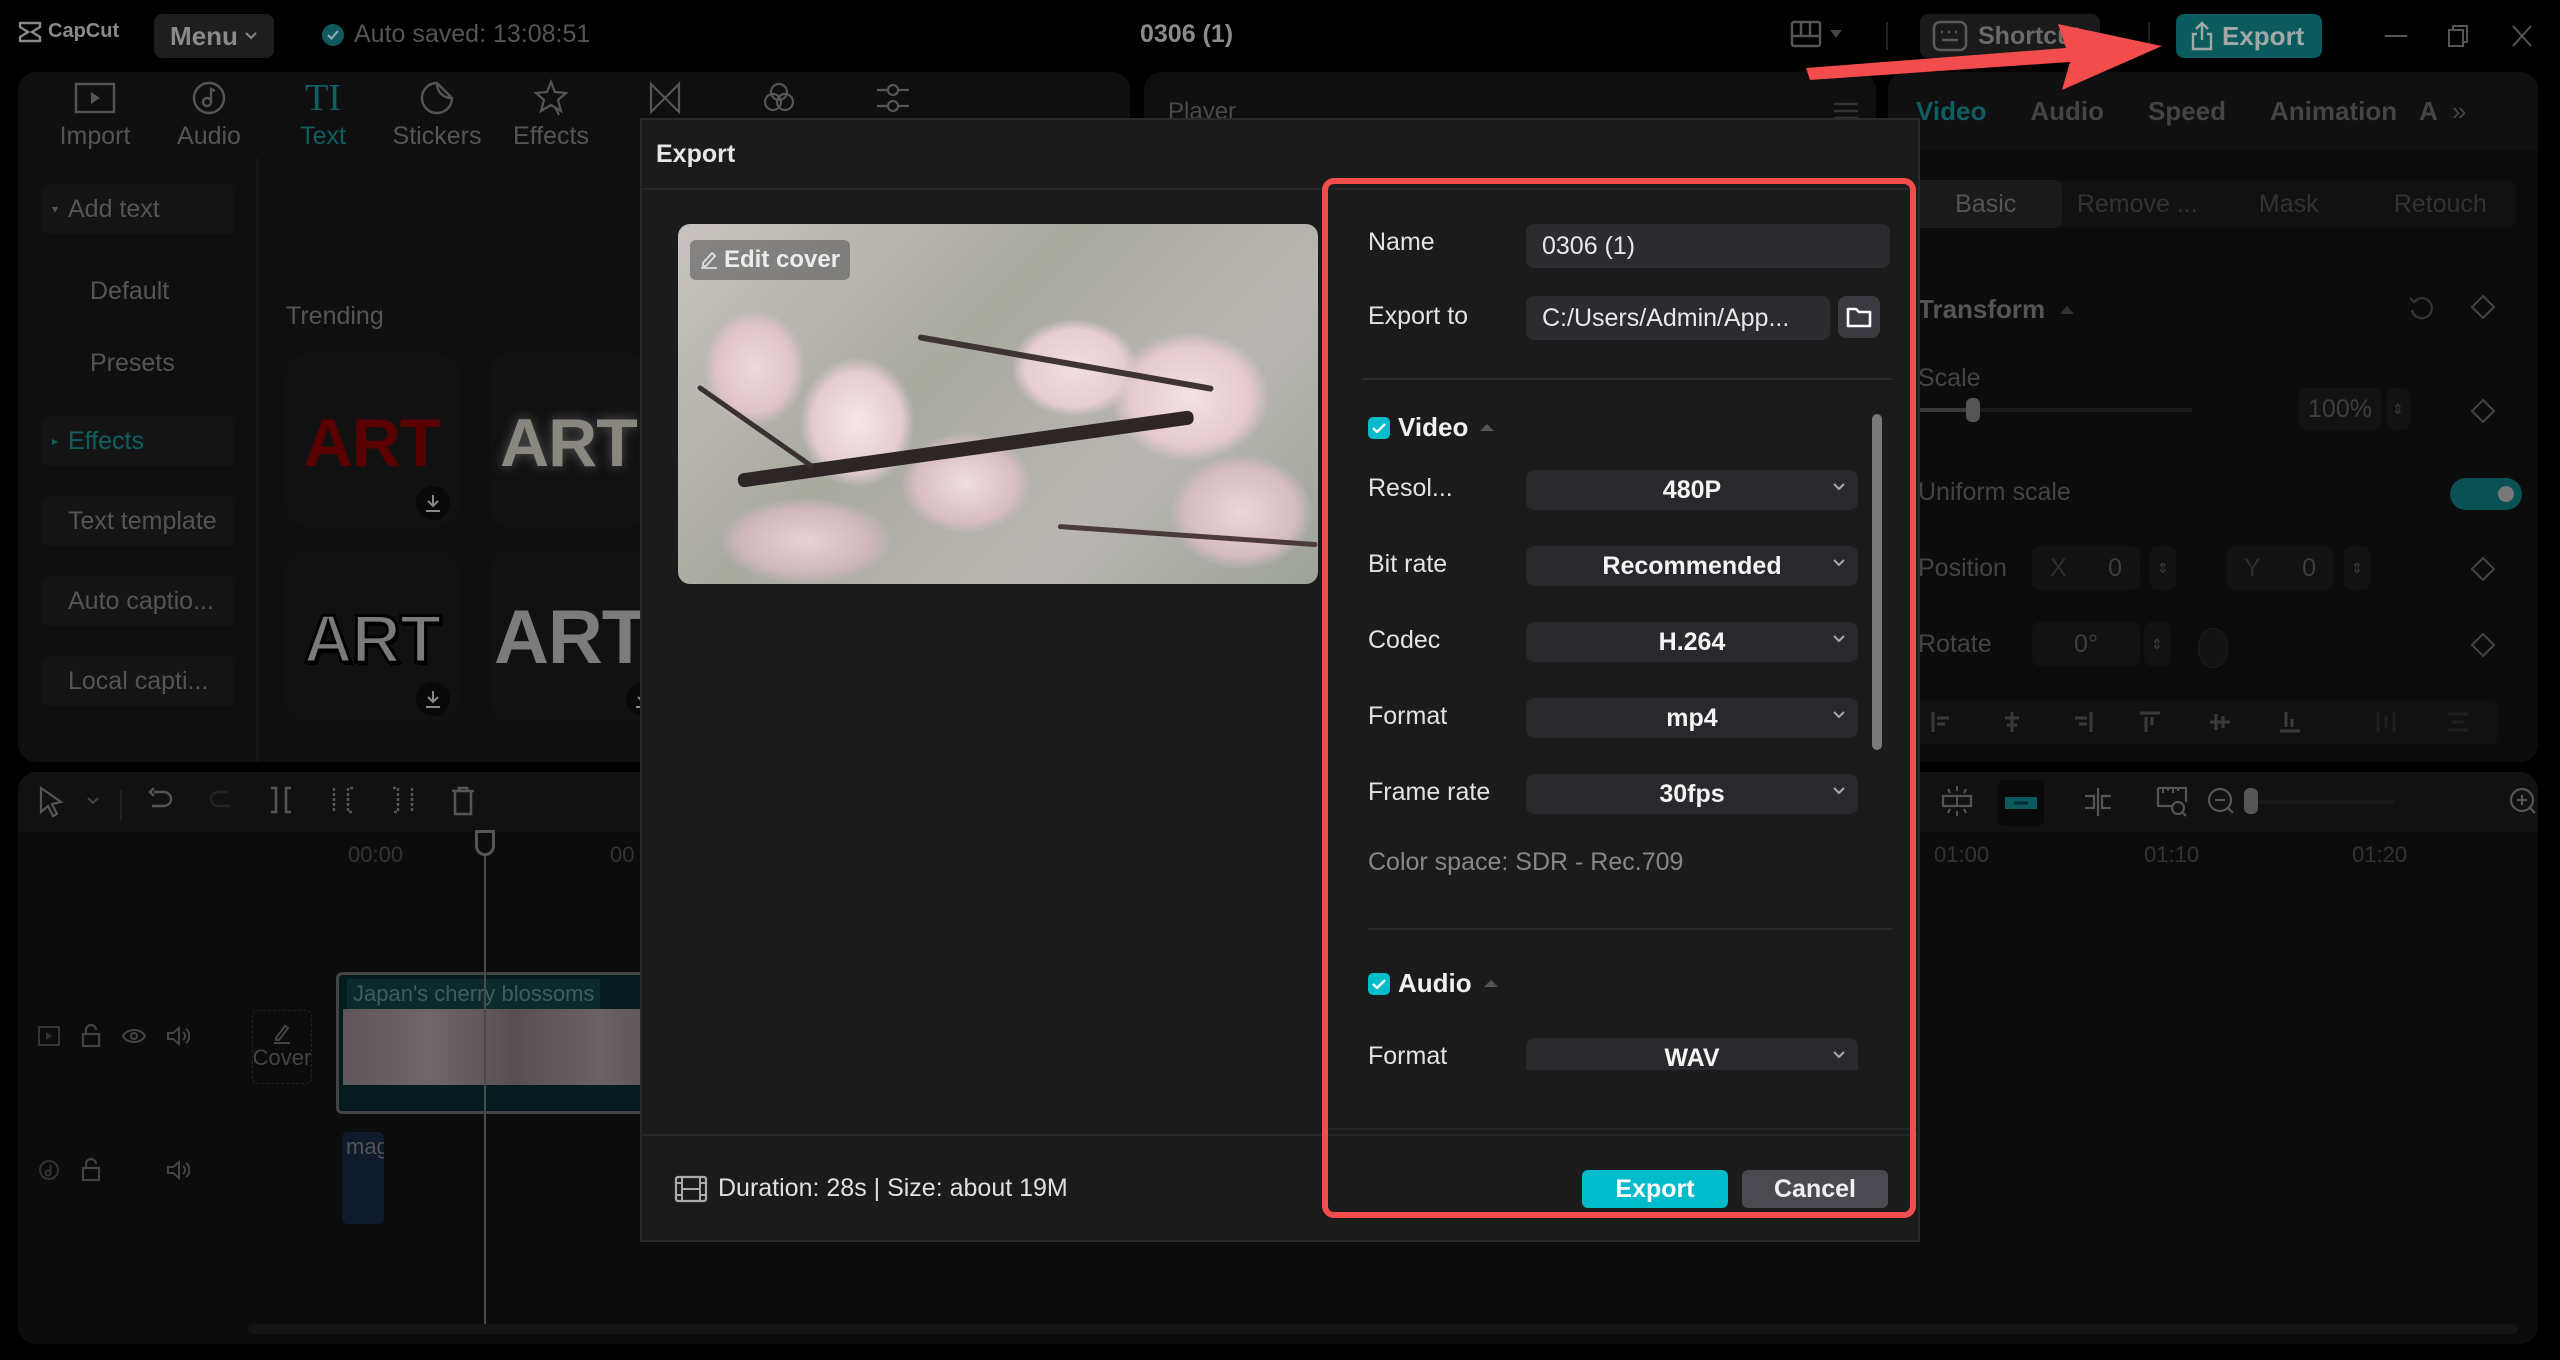  Describe the element at coordinates (2398, 409) in the screenshot. I see `scale-stepper: ⇕` at that location.